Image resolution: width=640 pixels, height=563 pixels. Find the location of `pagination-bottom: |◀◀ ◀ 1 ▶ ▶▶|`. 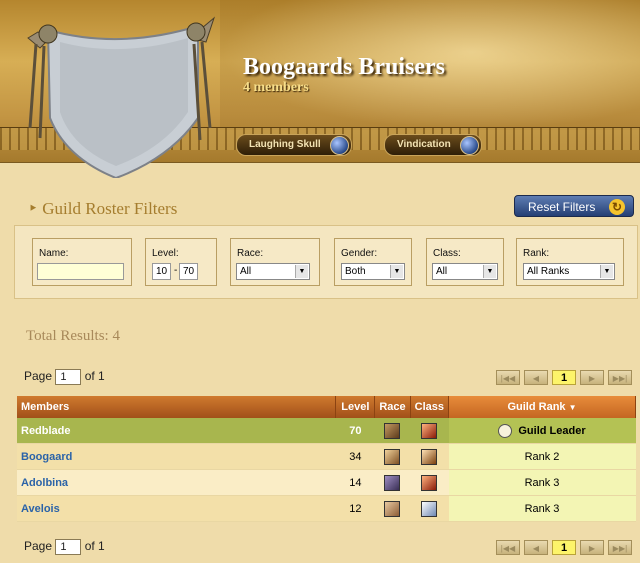

pagination-bottom: |◀◀ ◀ 1 ▶ ▶▶| is located at coordinates (562, 548).